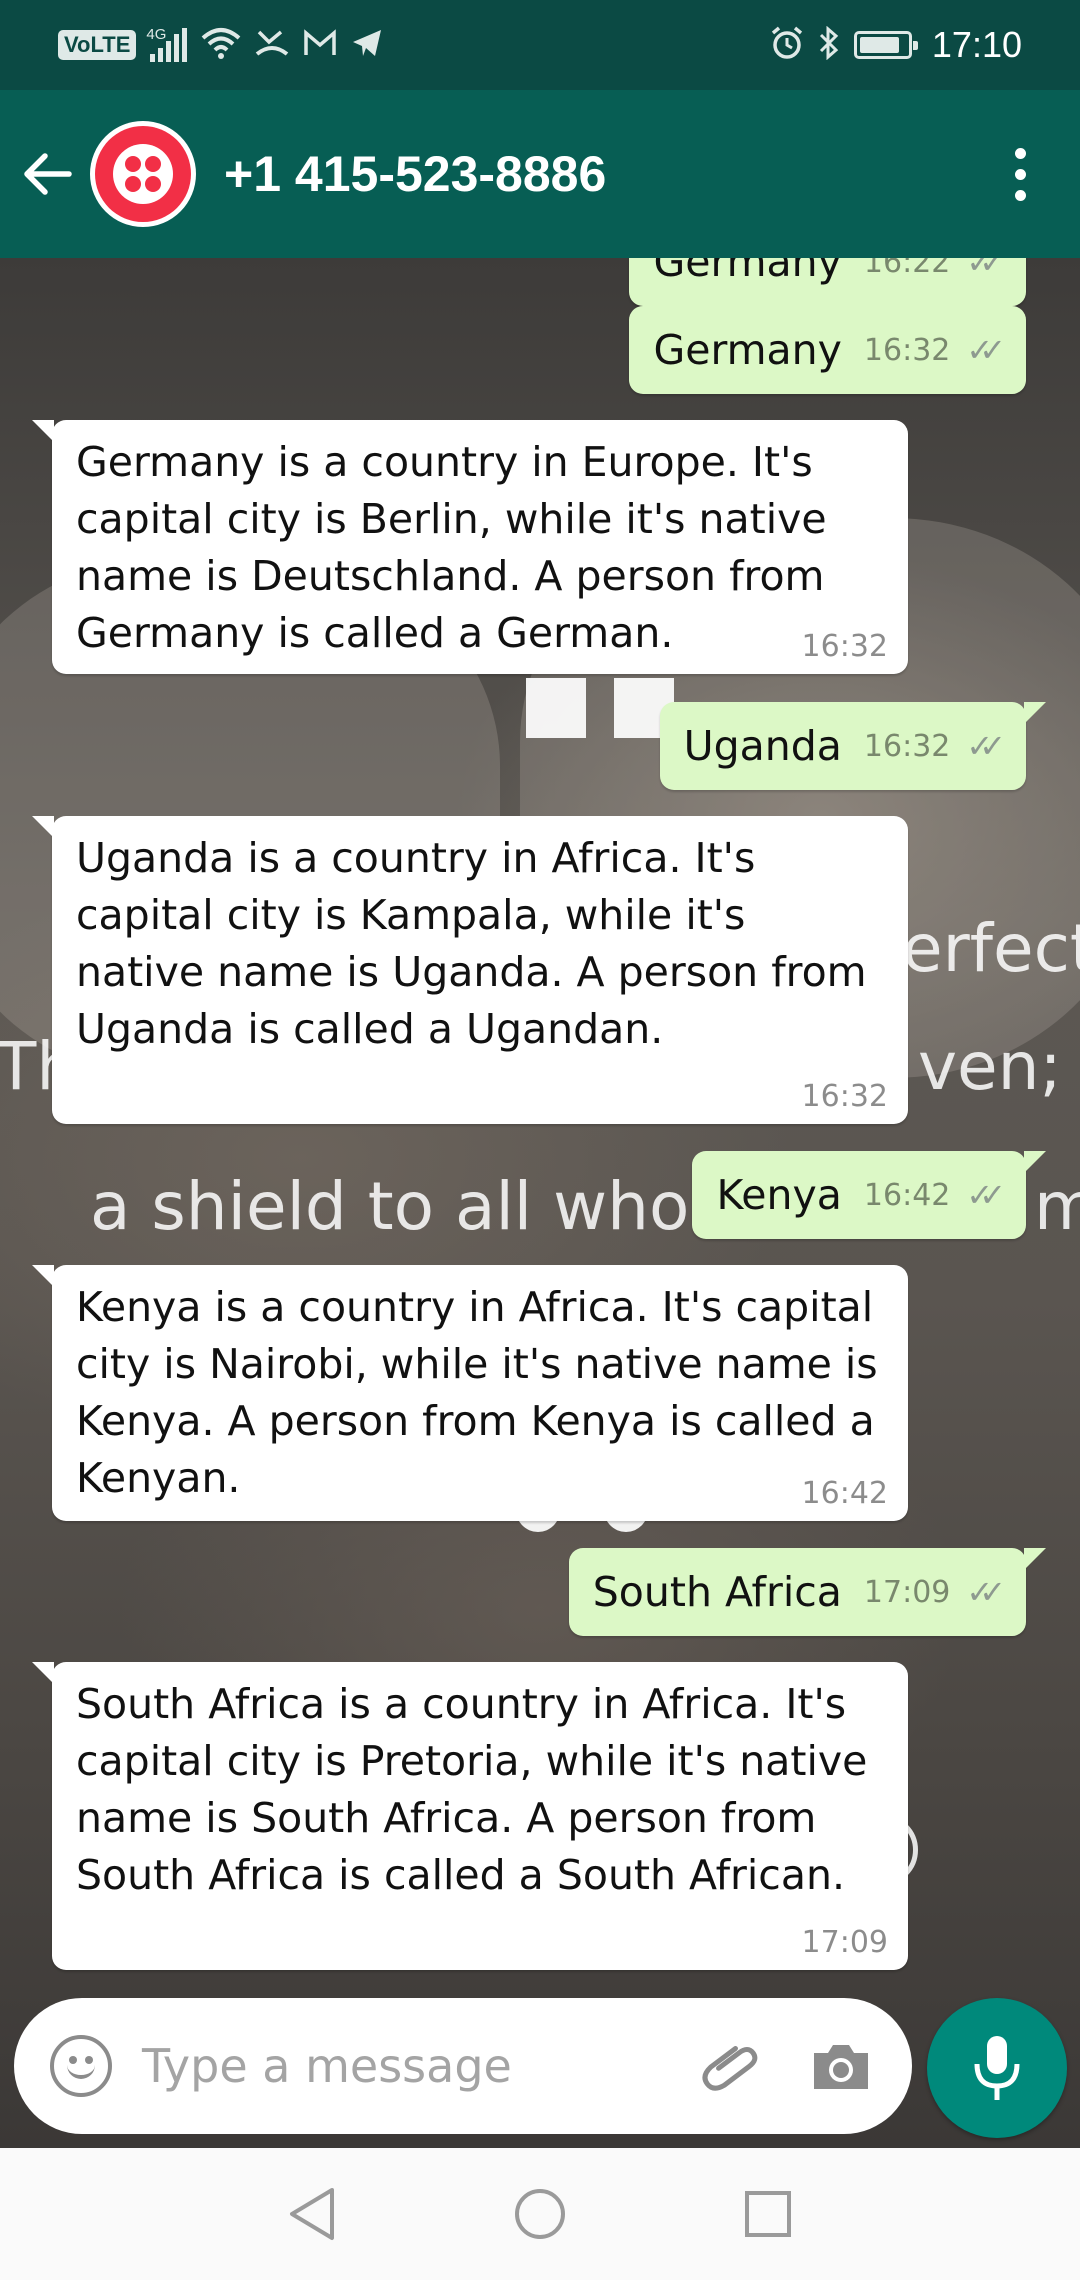 The width and height of the screenshot is (1080, 2280). What do you see at coordinates (991, 948) in the screenshot?
I see `wallpaper-text: erfect` at bounding box center [991, 948].